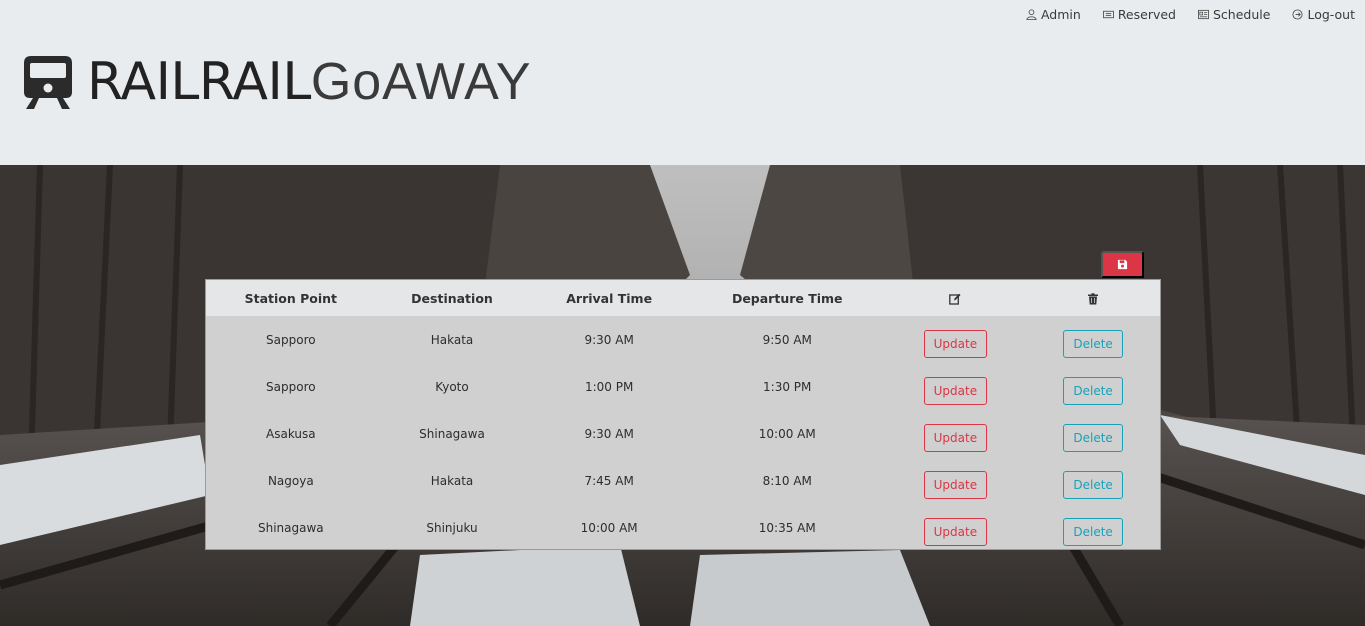  I want to click on cell-departure: 1:30 PM, so click(787, 386).